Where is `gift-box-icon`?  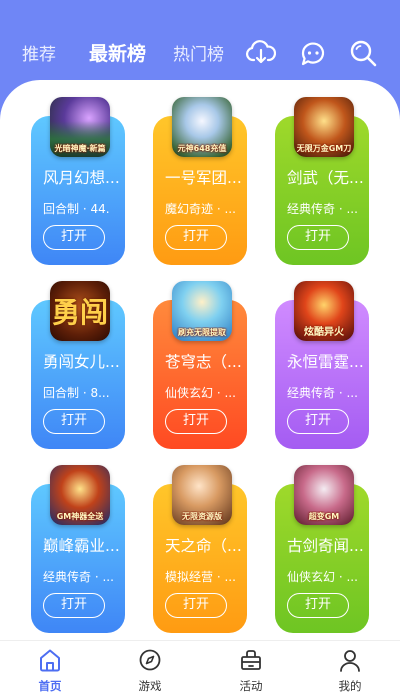
gift-box-icon is located at coordinates (251, 660).